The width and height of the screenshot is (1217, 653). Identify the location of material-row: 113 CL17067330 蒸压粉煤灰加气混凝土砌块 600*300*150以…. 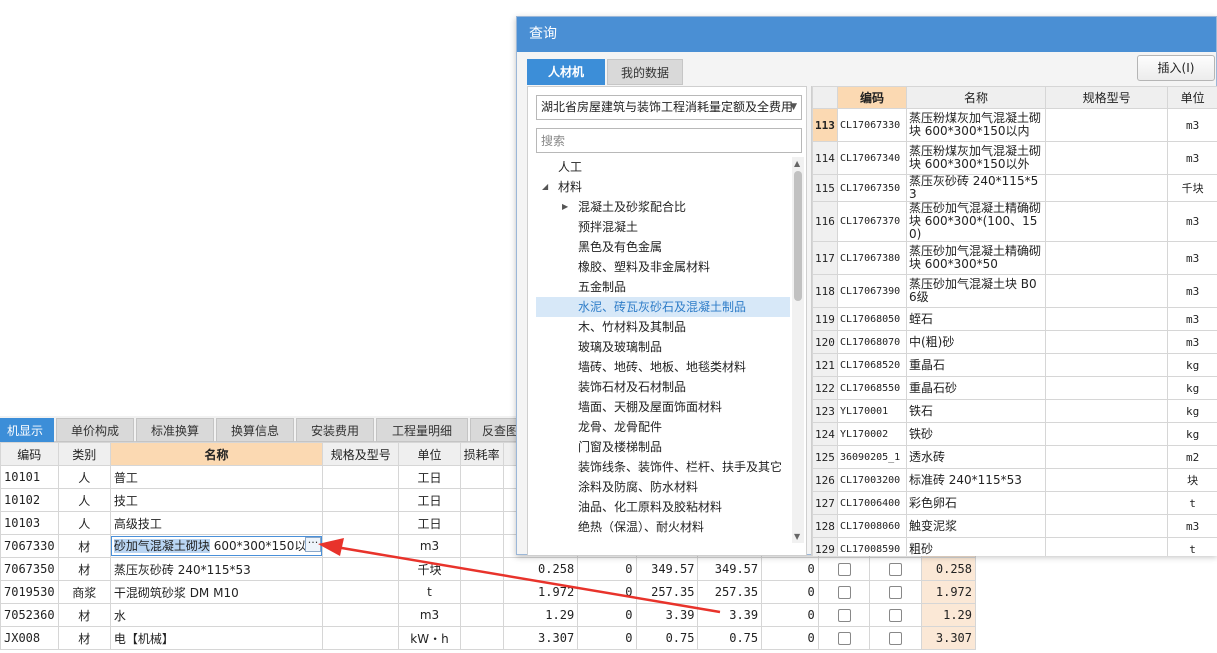
(1014, 125).